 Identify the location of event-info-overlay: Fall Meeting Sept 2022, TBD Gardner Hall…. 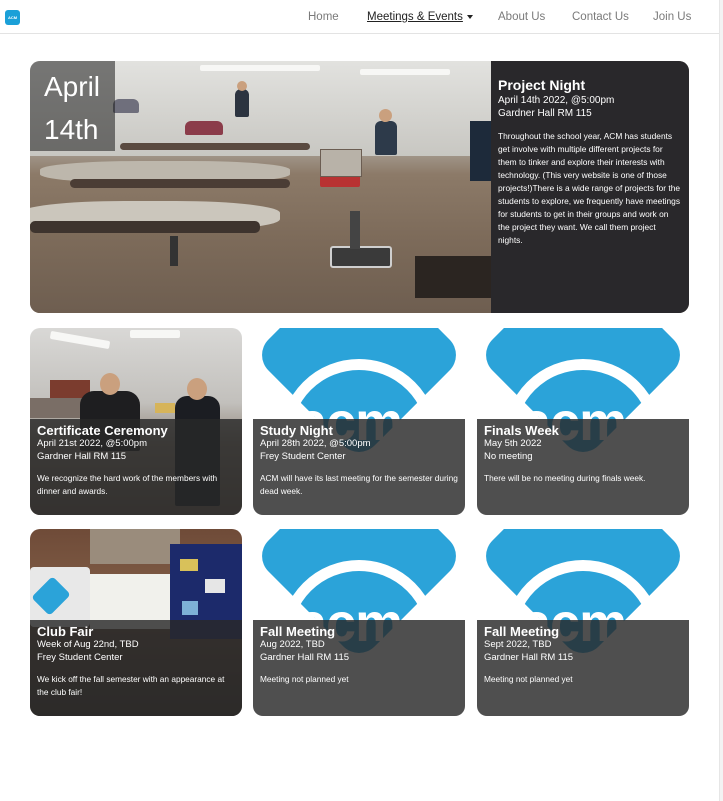
(583, 668).